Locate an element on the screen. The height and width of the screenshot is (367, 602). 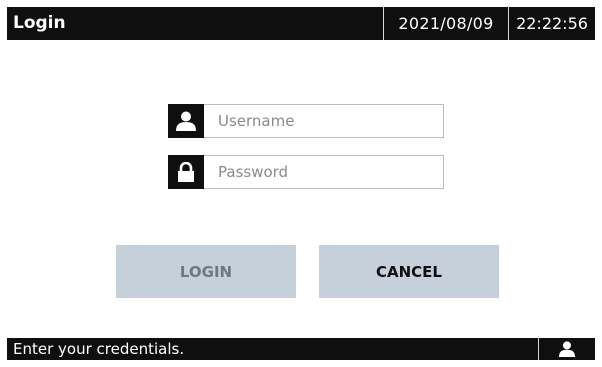
status-message: Enter your credentials. is located at coordinates (99, 349).